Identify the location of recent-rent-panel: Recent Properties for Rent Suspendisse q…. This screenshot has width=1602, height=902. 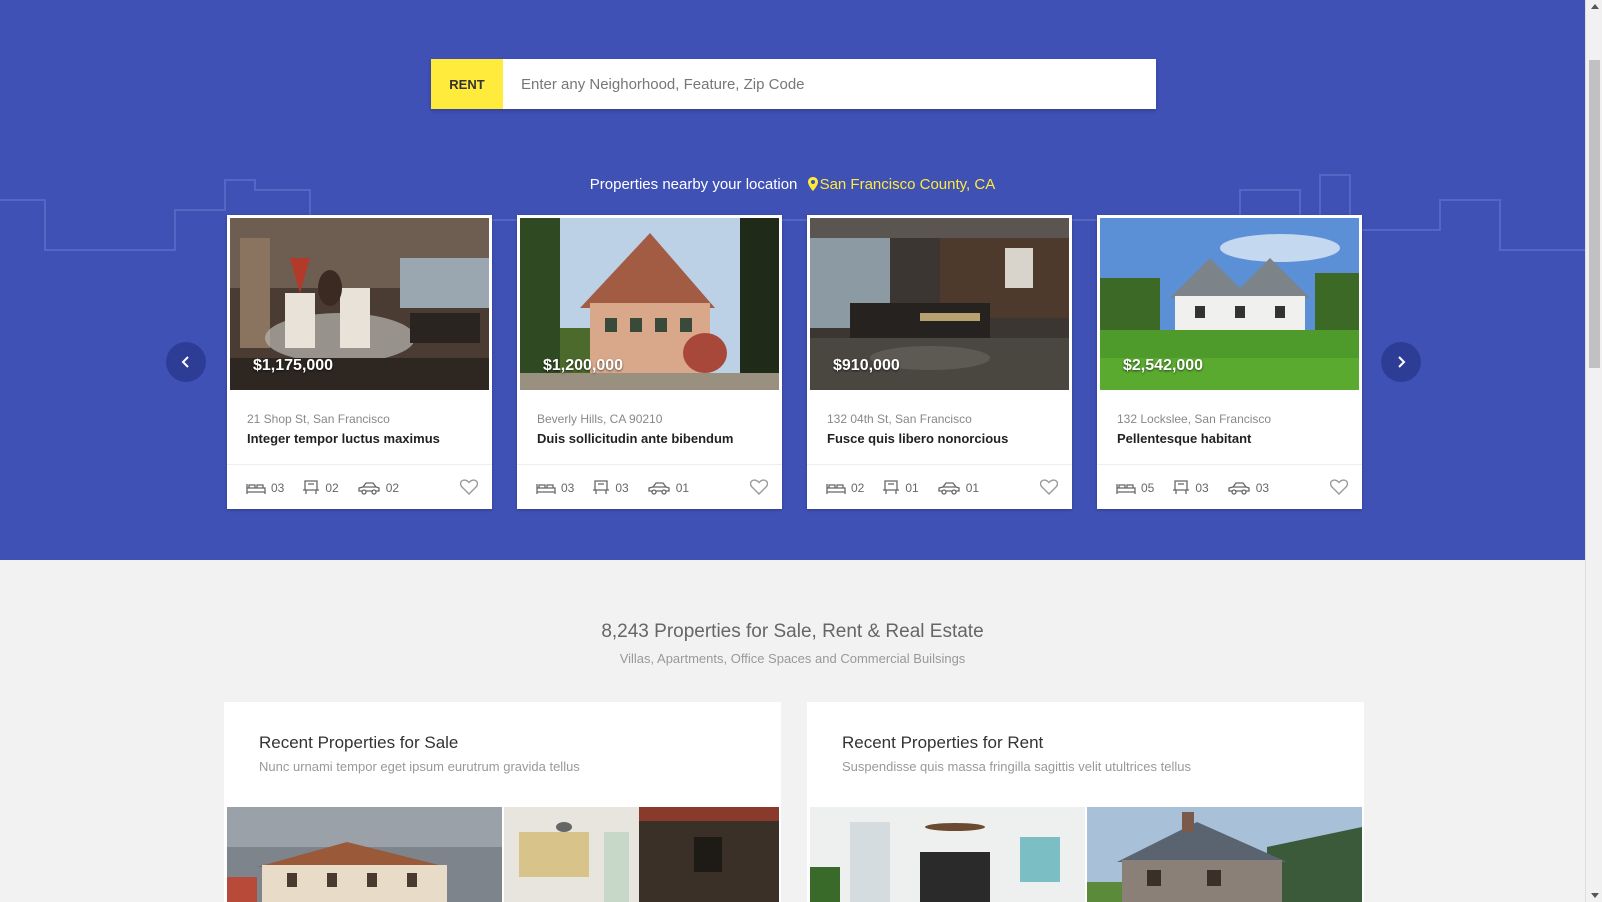
(1085, 802).